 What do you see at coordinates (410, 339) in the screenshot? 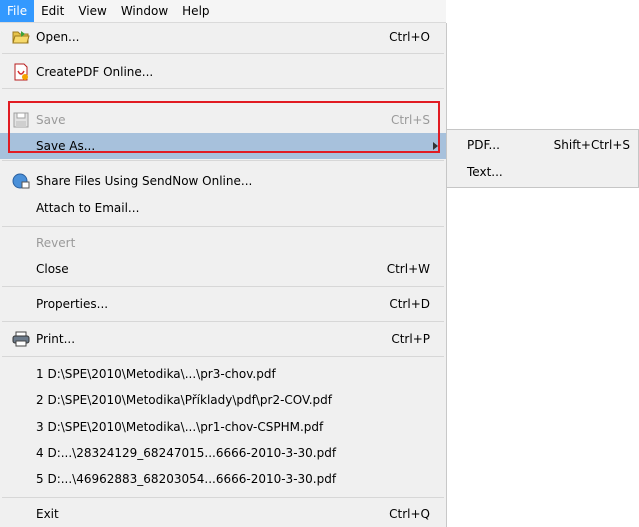
I see `shortcut-label: Ctrl+P` at bounding box center [410, 339].